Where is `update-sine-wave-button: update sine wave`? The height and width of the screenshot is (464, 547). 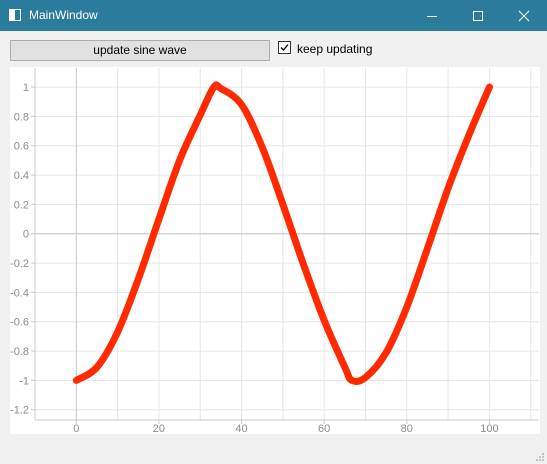
update-sine-wave-button: update sine wave is located at coordinates (140, 50).